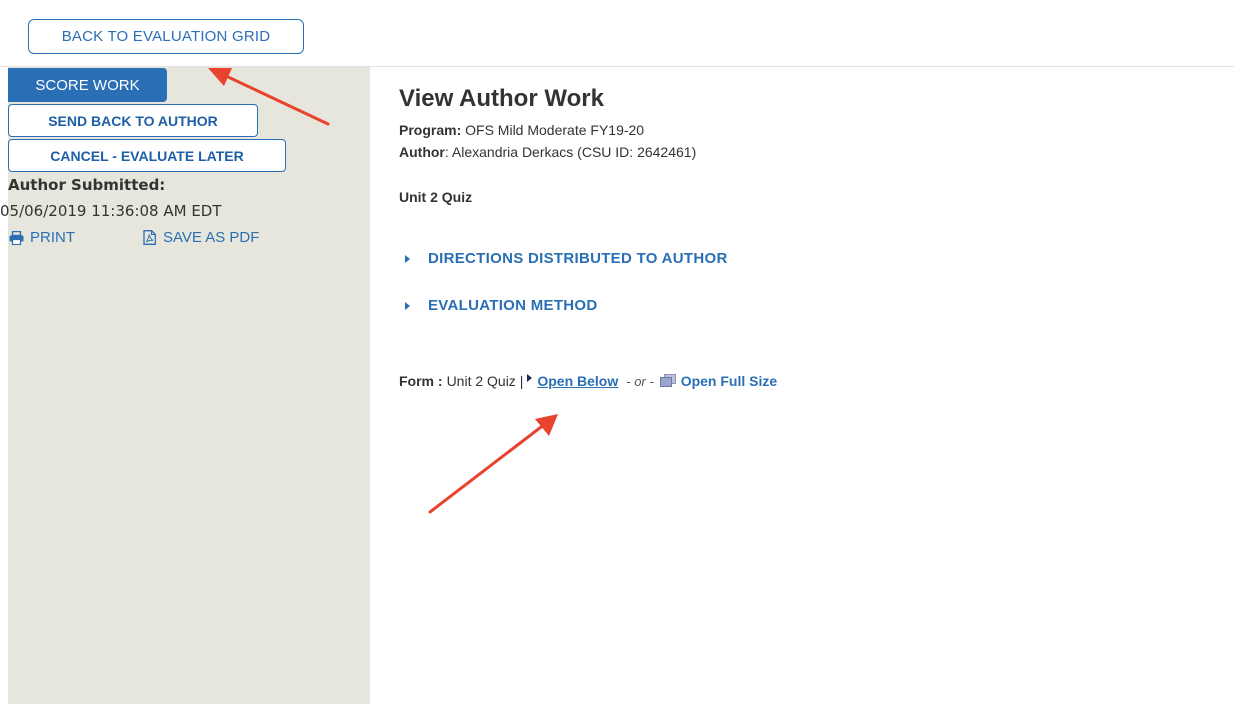 This screenshot has width=1234, height=704. Describe the element at coordinates (166, 36) in the screenshot. I see `back-to-evaluation-grid-button: BACK TO EVALUATION GRID` at that location.